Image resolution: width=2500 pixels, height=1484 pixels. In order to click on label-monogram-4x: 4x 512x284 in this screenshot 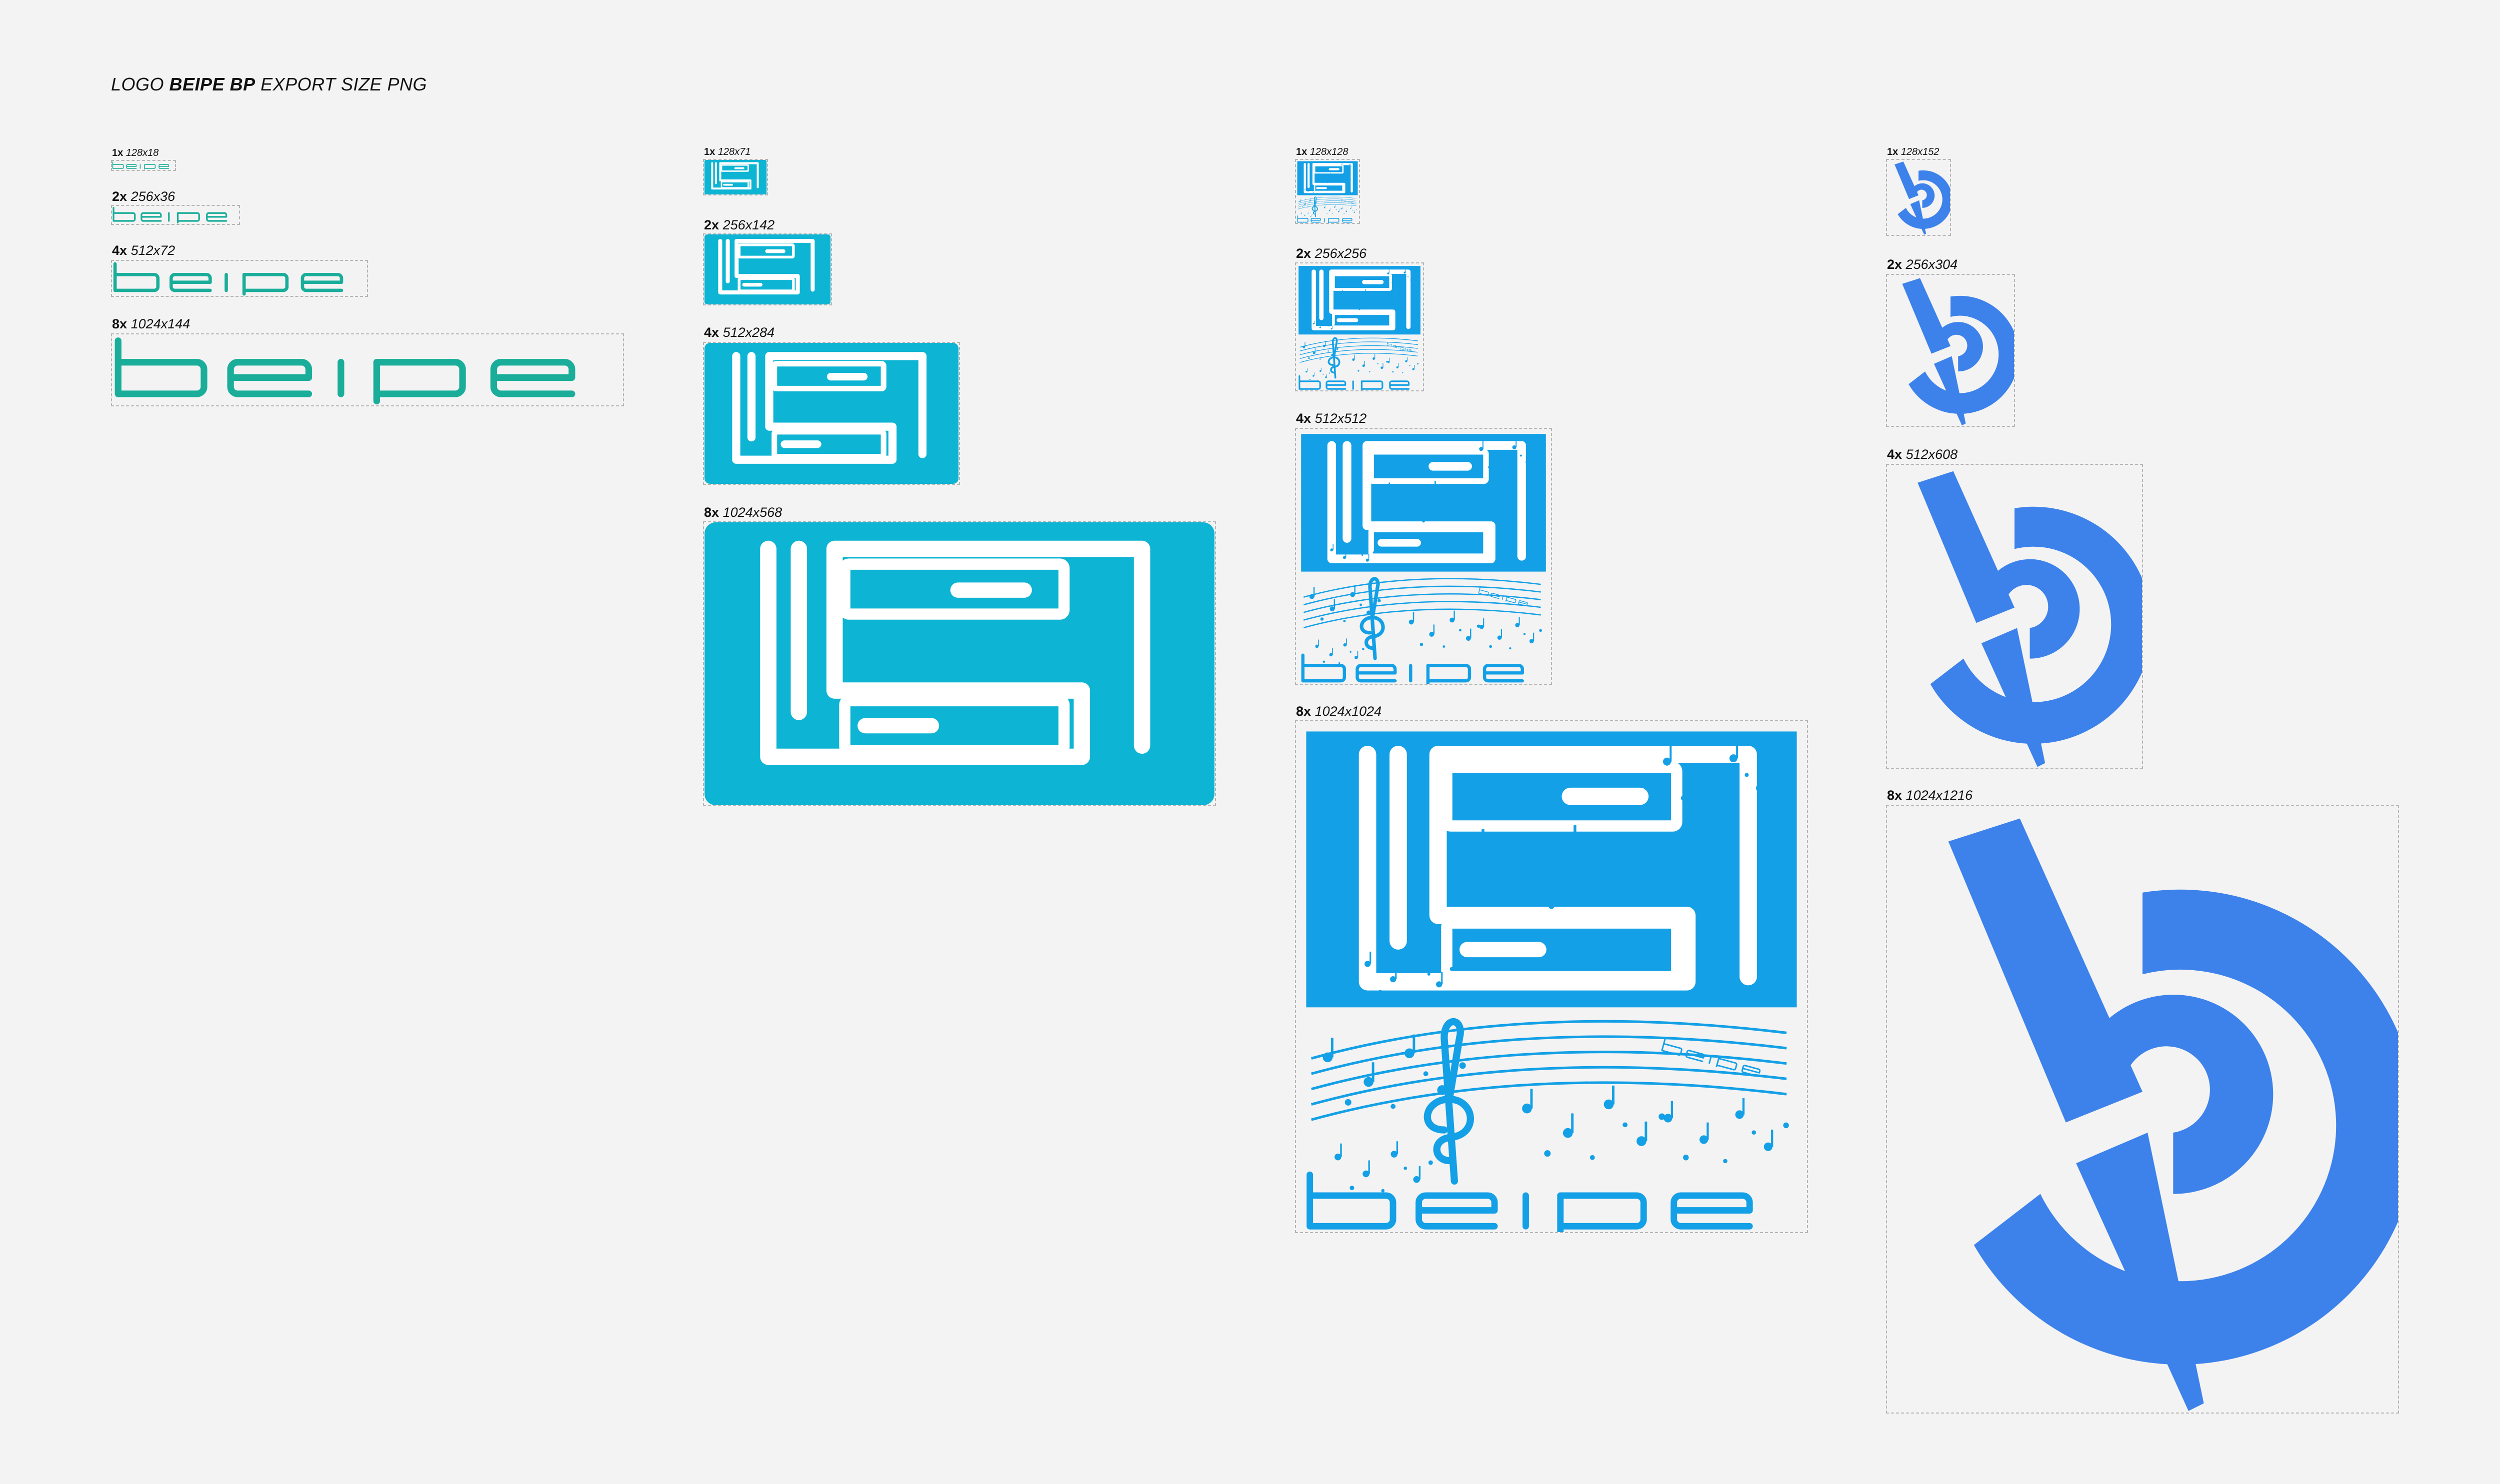, I will do `click(739, 333)`.